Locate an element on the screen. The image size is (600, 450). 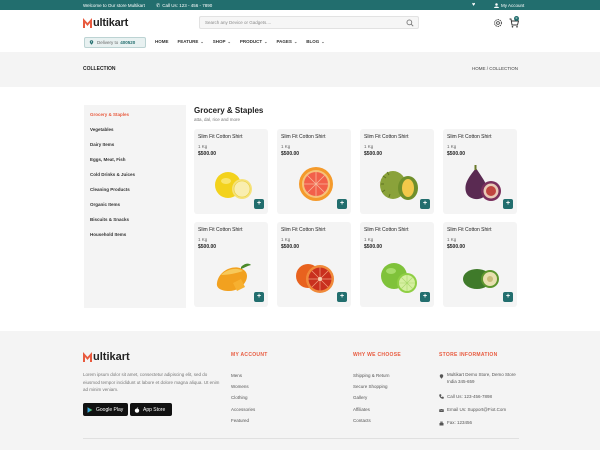
site-logo: ultikart is located at coordinates (105, 23).